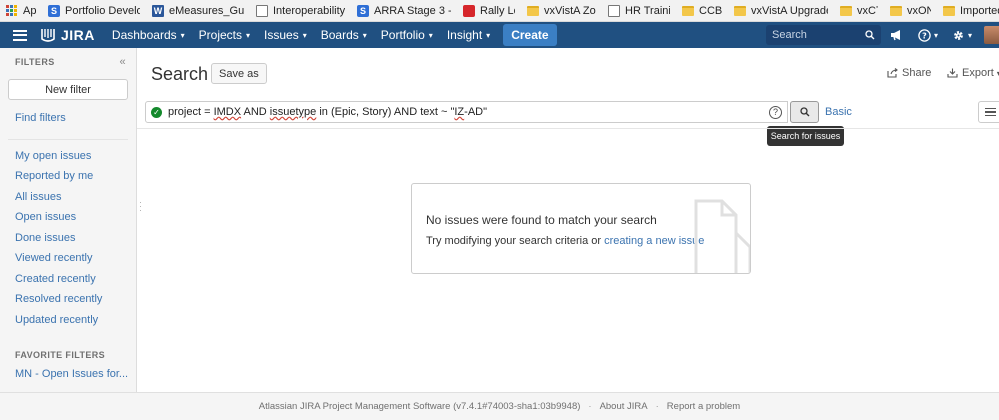 The image size is (999, 420). What do you see at coordinates (702, 10) in the screenshot?
I see `bookmark-ccbhc: CCBHC` at bounding box center [702, 10].